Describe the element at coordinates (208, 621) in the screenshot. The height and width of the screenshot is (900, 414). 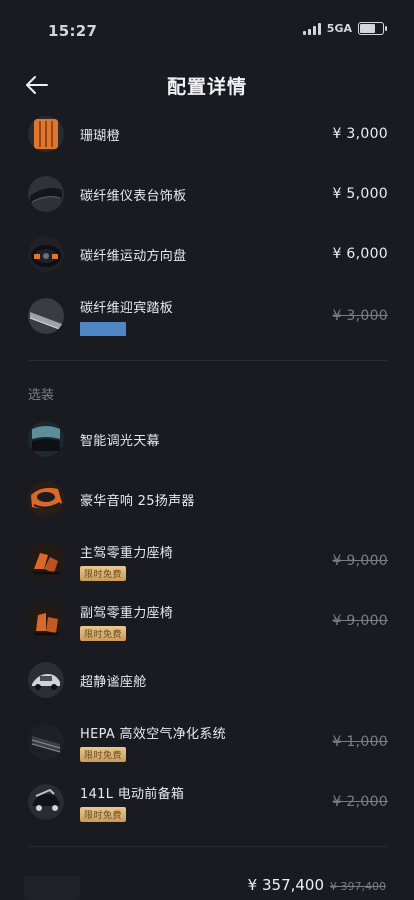
I see `option-item-passenger-zero-g-seat: 副驾零重力座椅 限时免费 ¥ 9,000` at that location.